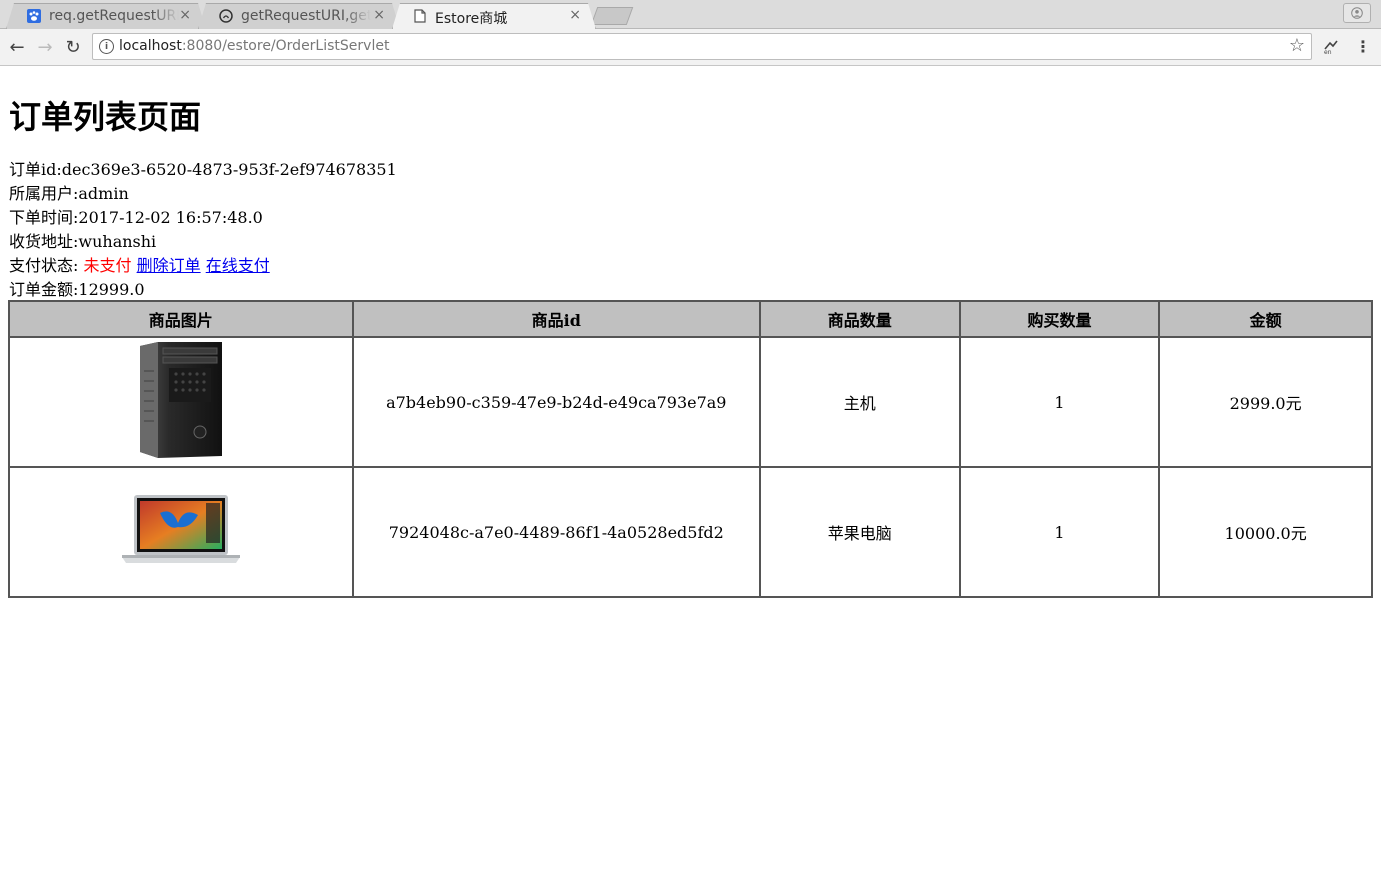  Describe the element at coordinates (285, 46) in the screenshot. I see `url-path: :8080/estore/OrderListServlet` at that location.